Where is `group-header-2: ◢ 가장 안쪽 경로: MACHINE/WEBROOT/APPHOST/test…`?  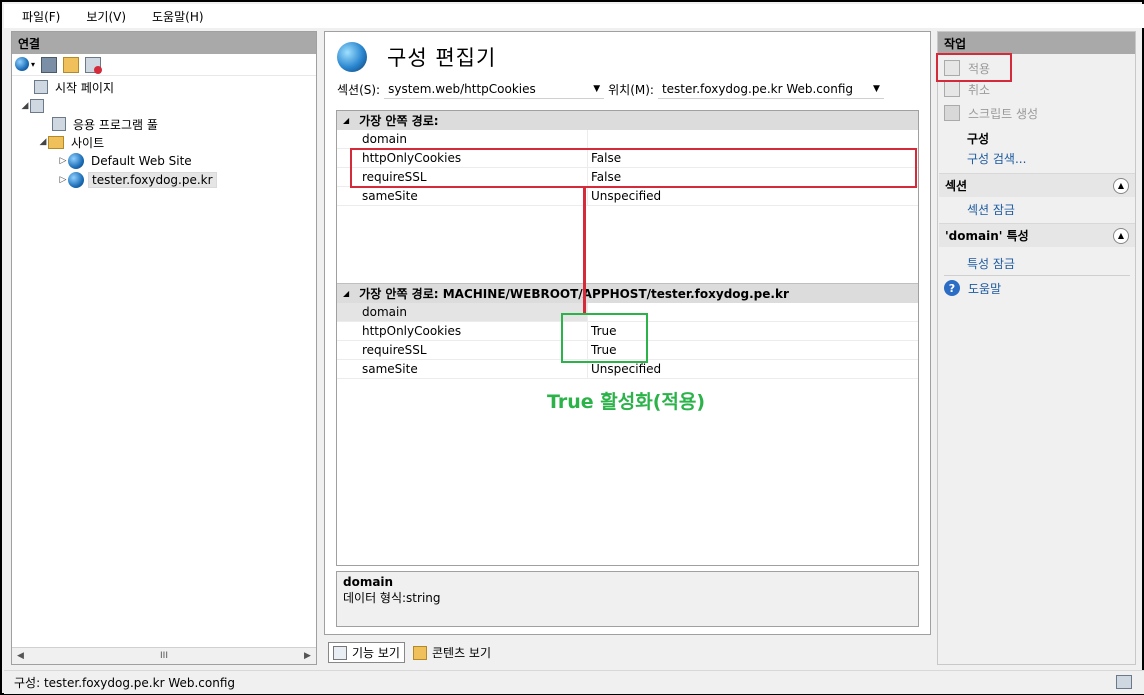
group-header-2: ◢ 가장 안쪽 경로: MACHINE/WEBROOT/APPHOST/test… is located at coordinates (627, 293).